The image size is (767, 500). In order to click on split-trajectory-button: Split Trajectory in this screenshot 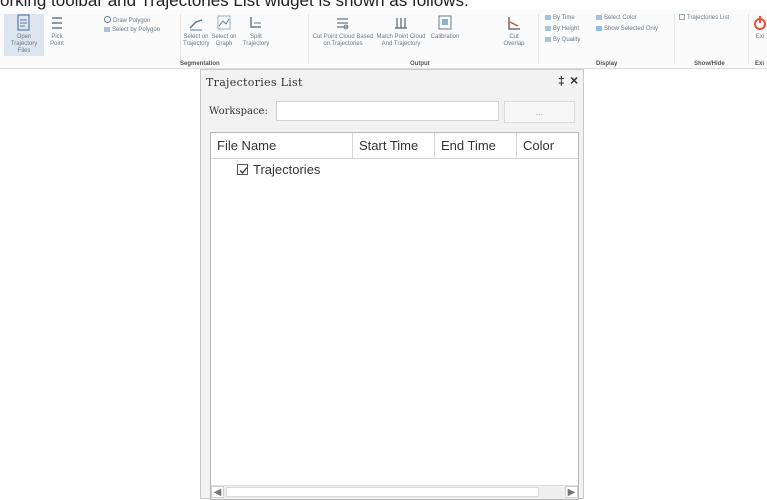, I will do `click(256, 31)`.